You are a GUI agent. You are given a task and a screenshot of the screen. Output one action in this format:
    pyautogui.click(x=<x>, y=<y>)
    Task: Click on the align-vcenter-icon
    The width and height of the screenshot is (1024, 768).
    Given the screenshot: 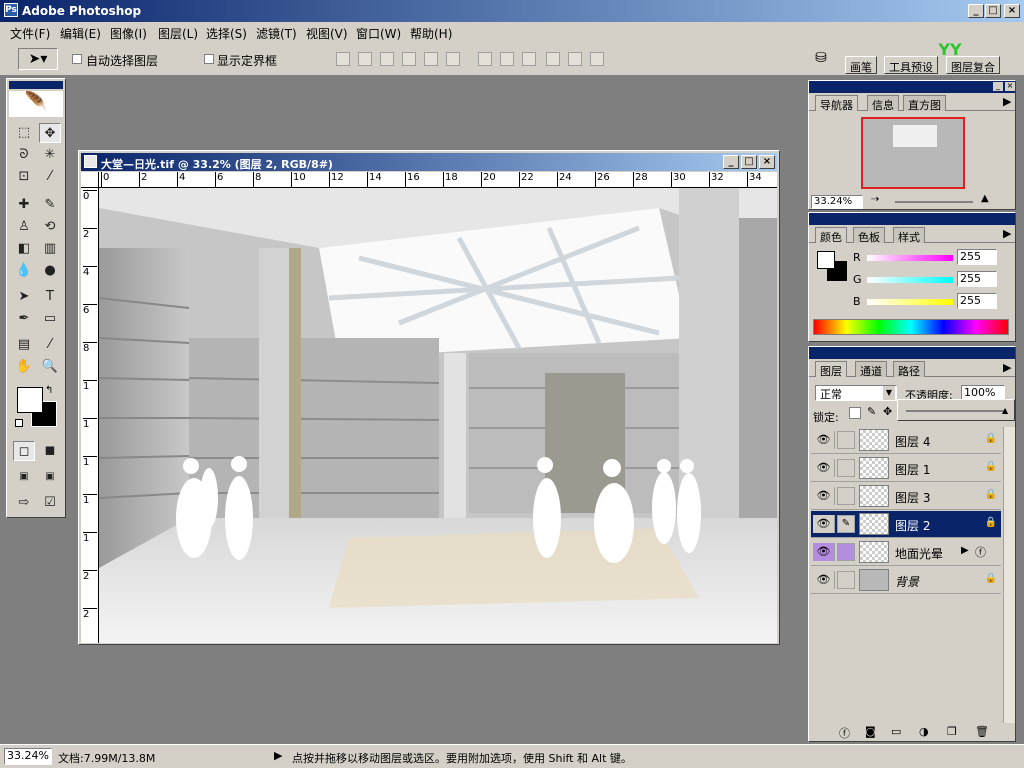 What is the action you would take?
    pyautogui.click(x=365, y=59)
    